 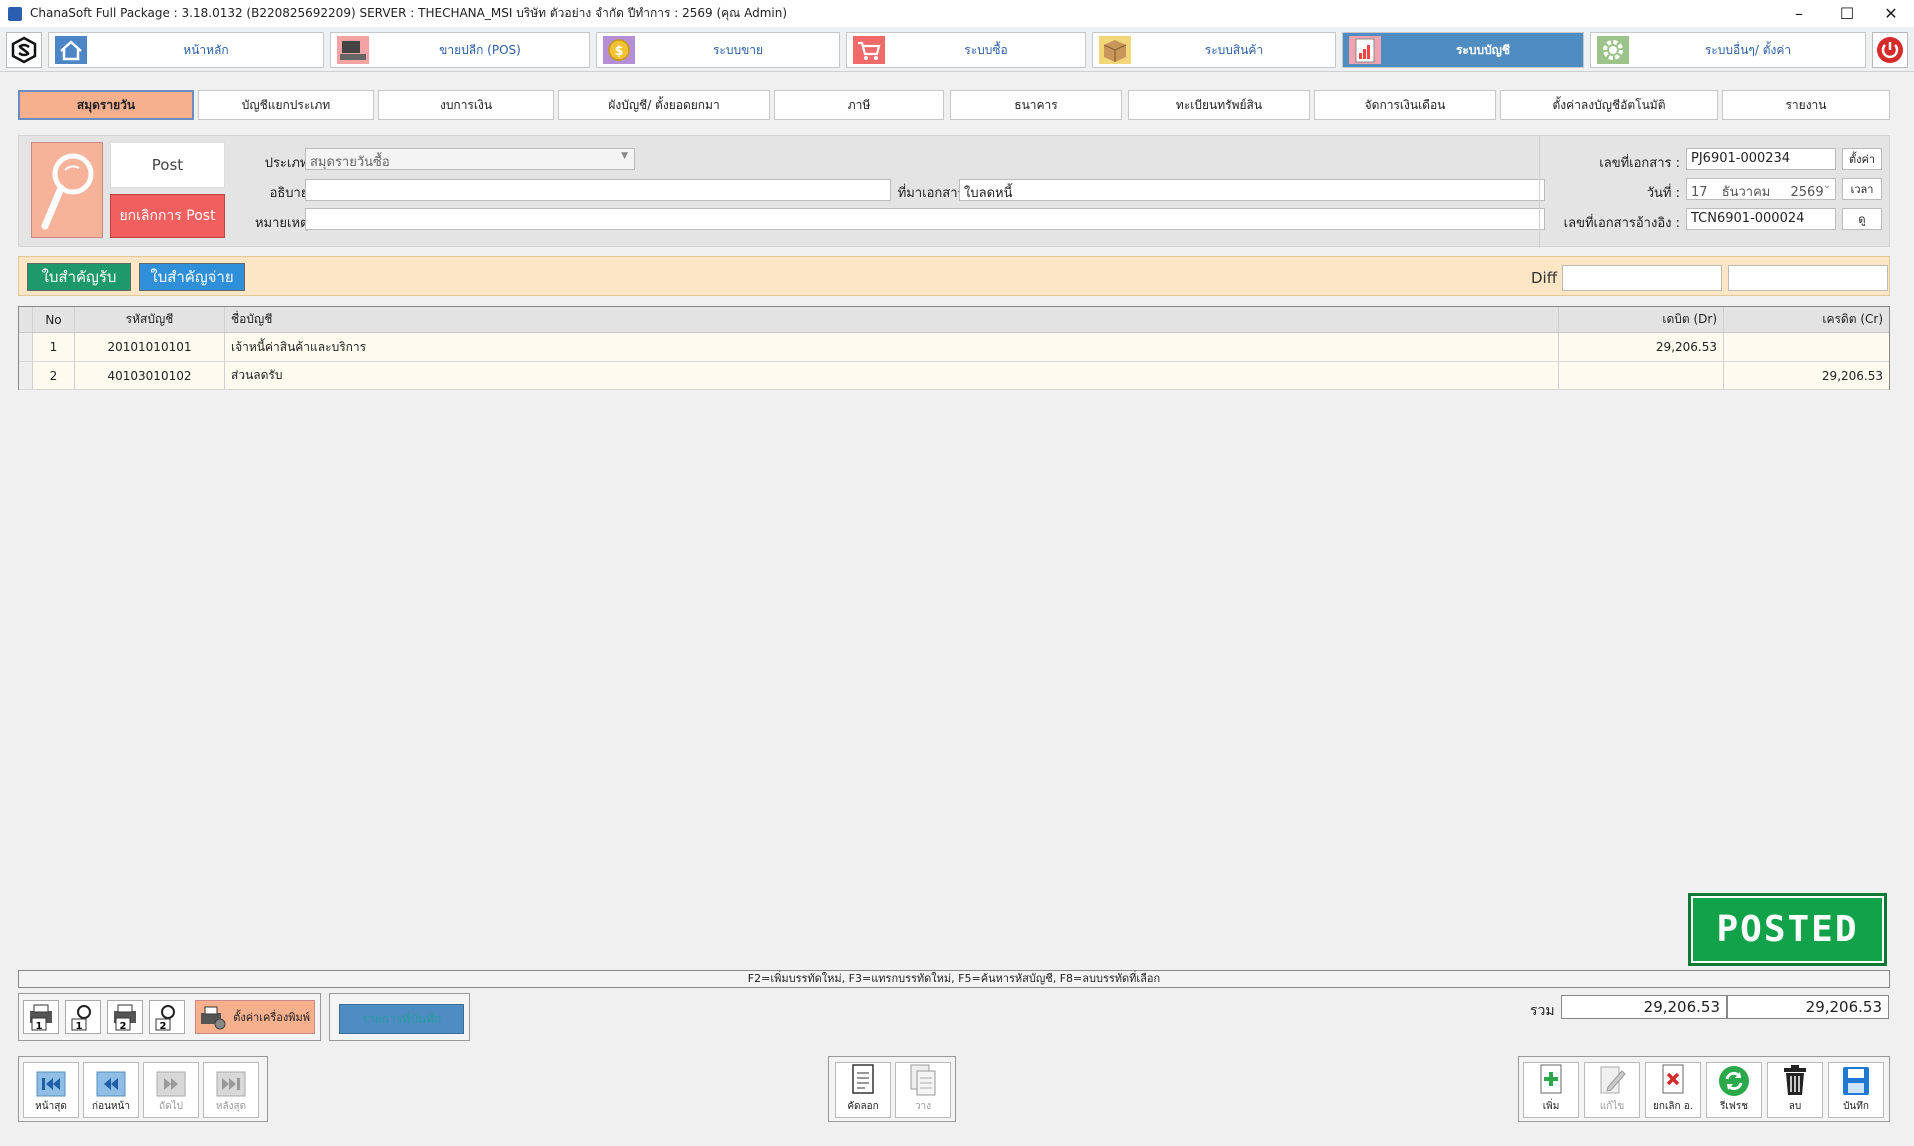 I want to click on cancel-doc-icon, so click(x=1673, y=1079).